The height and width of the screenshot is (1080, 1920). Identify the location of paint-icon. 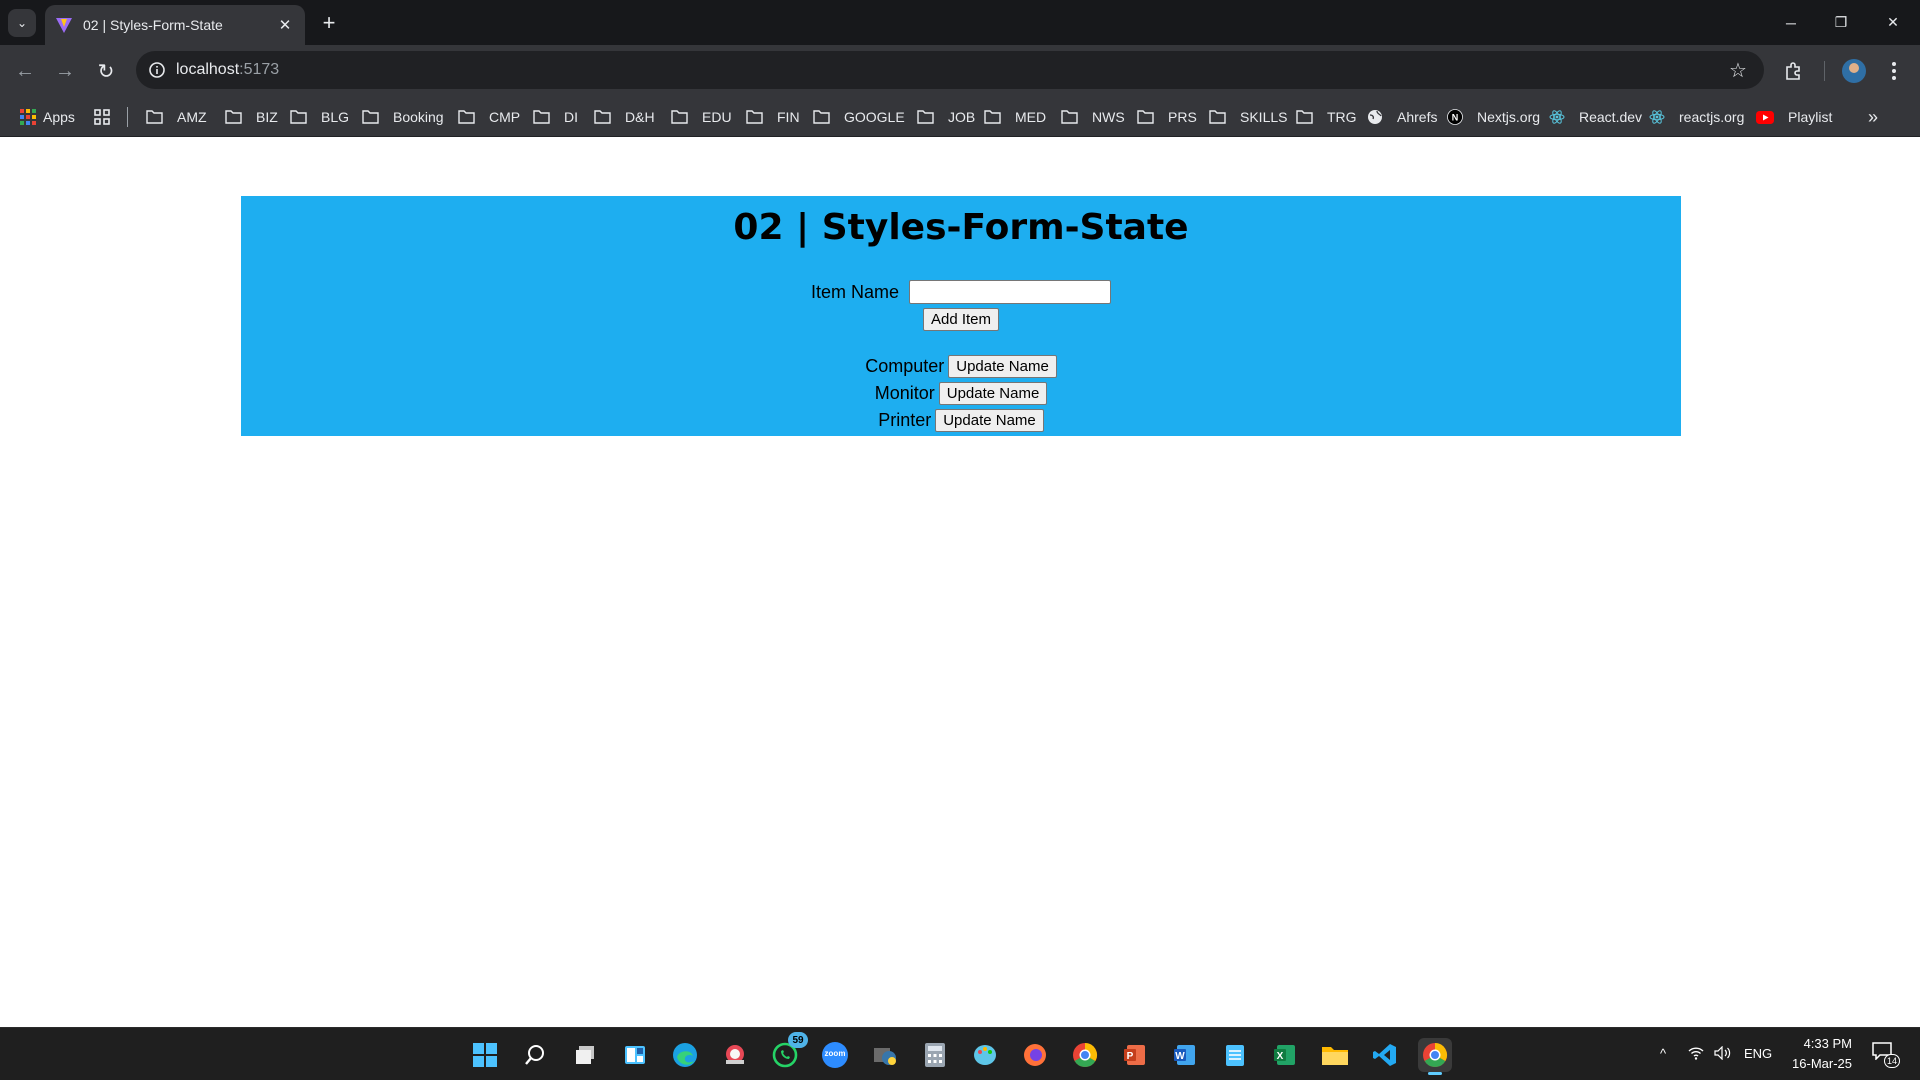
(985, 1055).